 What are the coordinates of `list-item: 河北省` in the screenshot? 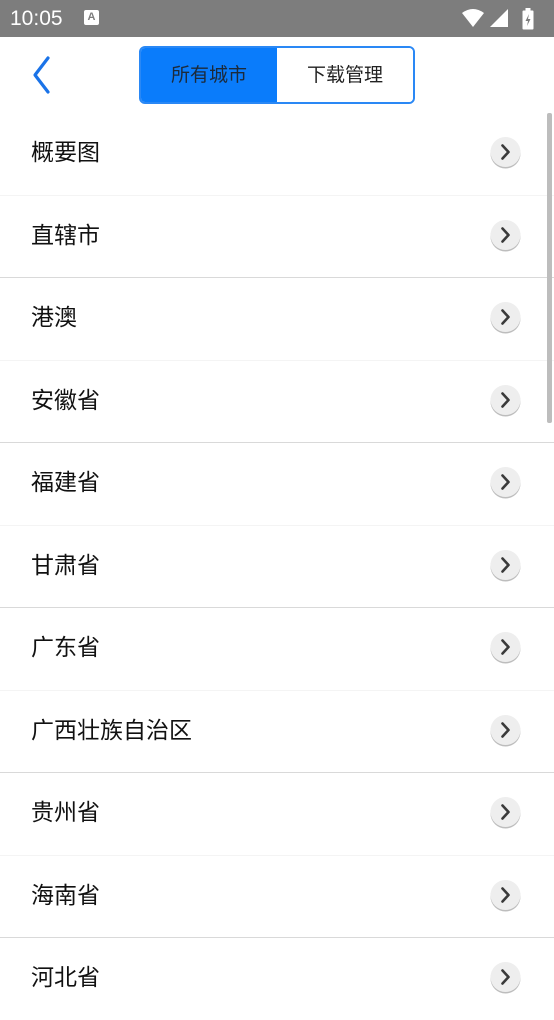 It's located at (277, 978).